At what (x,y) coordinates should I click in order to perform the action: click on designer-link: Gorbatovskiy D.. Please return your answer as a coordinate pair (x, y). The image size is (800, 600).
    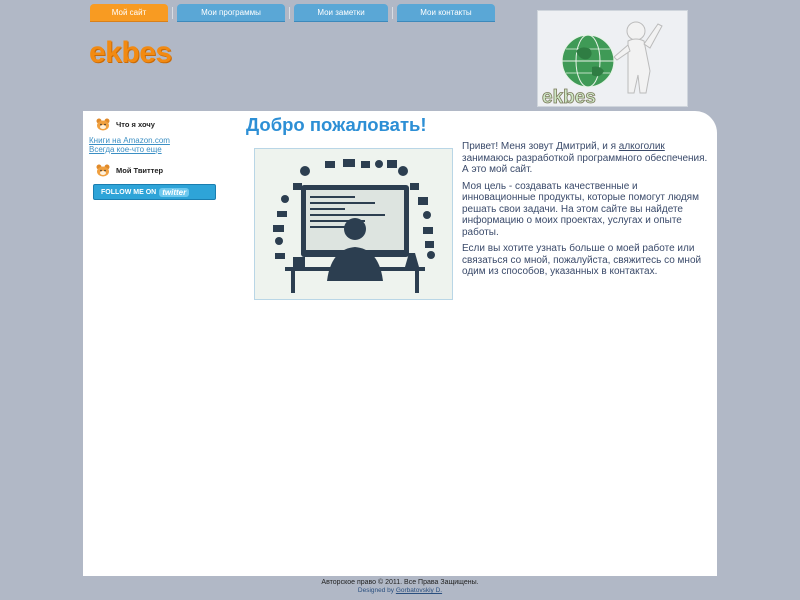
    Looking at the image, I should click on (419, 590).